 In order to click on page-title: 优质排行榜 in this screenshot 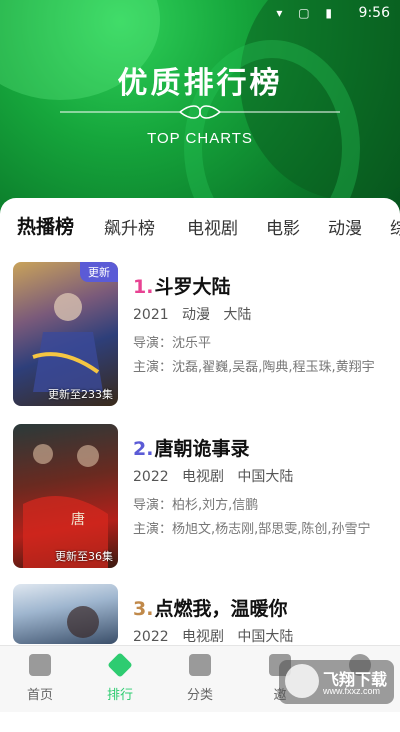, I will do `click(200, 83)`.